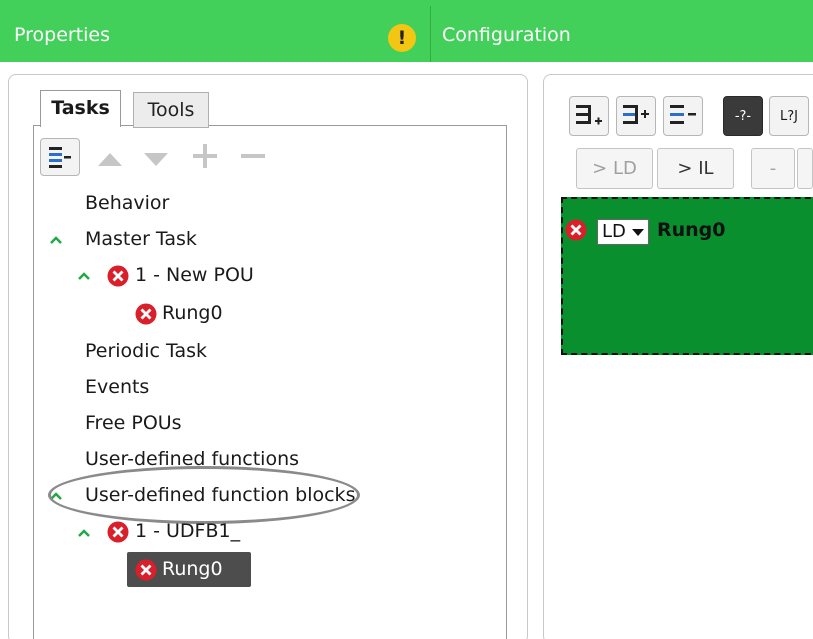 This screenshot has height=639, width=813. Describe the element at coordinates (638, 232) in the screenshot. I see `dropdown-caret-icon` at that location.